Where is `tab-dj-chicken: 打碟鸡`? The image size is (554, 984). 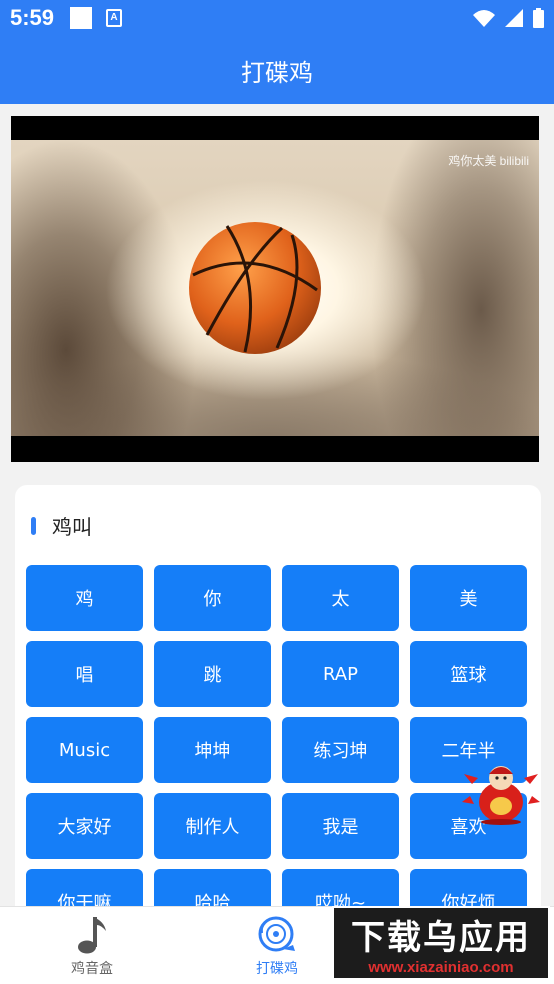
tab-dj-chicken: 打碟鸡 is located at coordinates (277, 945).